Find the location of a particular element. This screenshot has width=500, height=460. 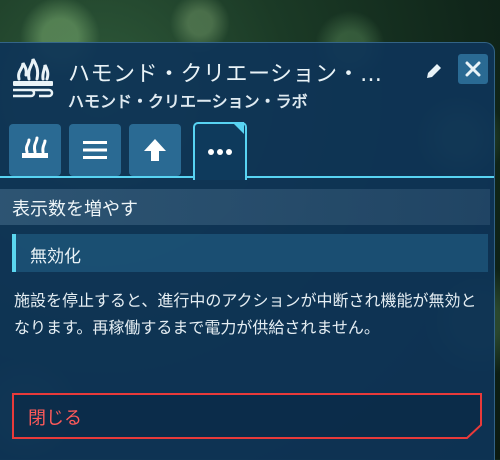

close-action-label: 閉じる is located at coordinates (55, 418).